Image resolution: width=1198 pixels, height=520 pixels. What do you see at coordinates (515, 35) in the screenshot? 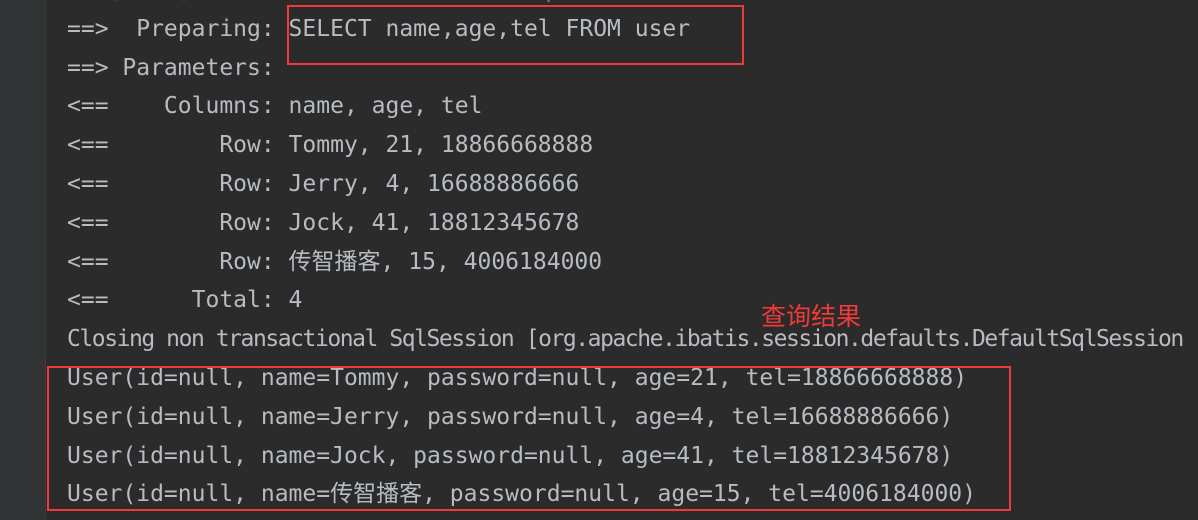
I see `sql-highlight-box` at bounding box center [515, 35].